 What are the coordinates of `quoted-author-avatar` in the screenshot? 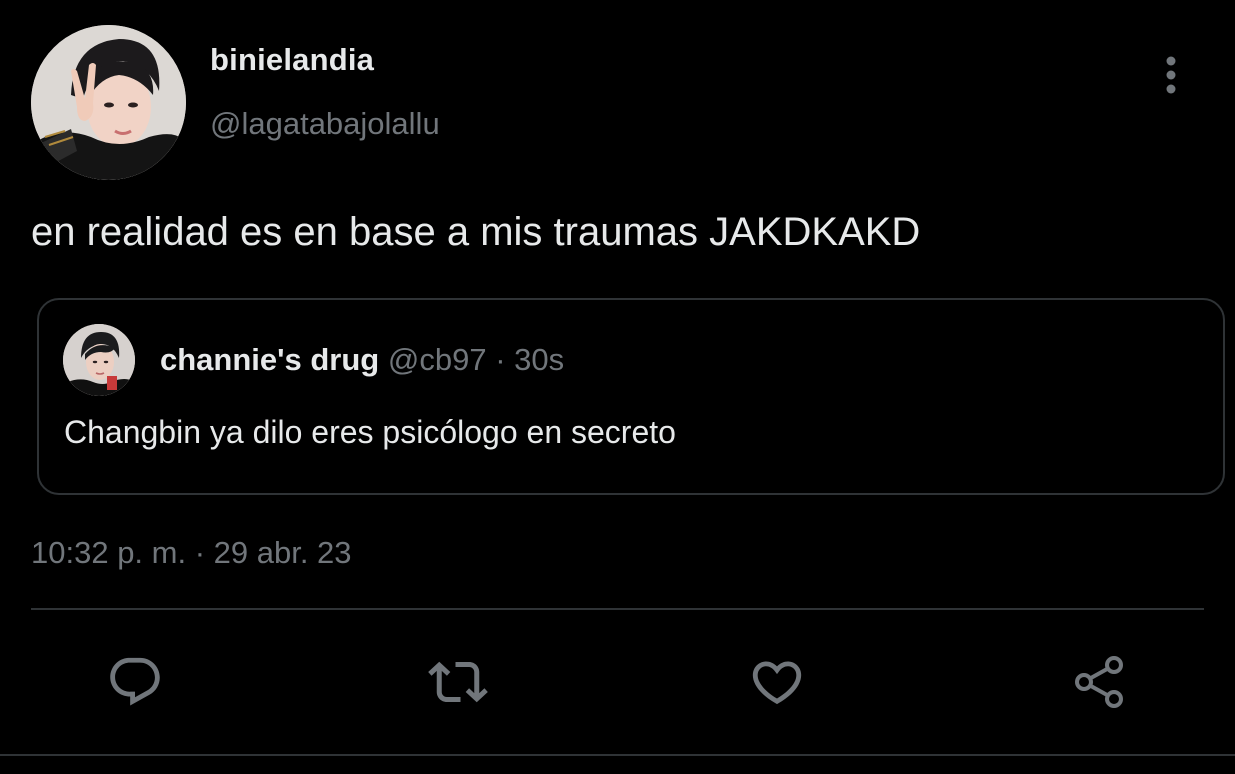 It's located at (99, 360).